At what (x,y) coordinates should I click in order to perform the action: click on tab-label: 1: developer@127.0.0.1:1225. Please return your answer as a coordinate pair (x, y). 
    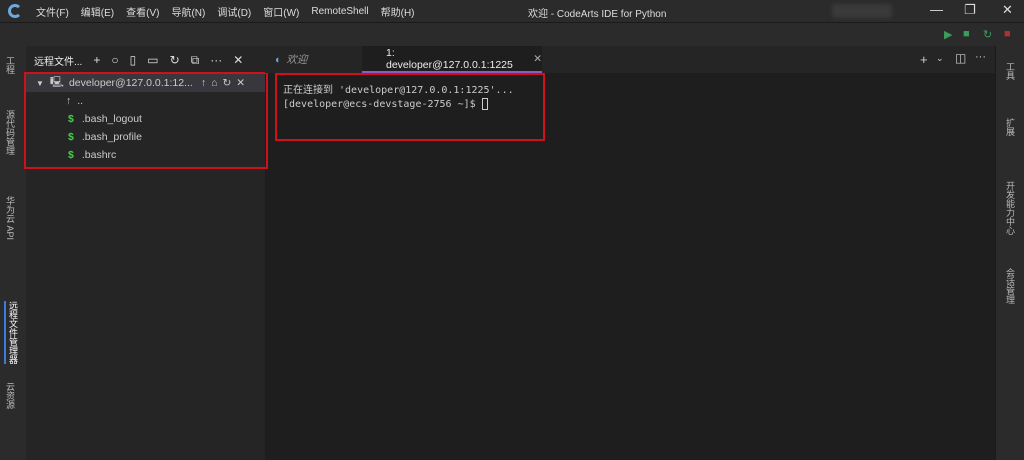
    Looking at the image, I should click on (449, 58).